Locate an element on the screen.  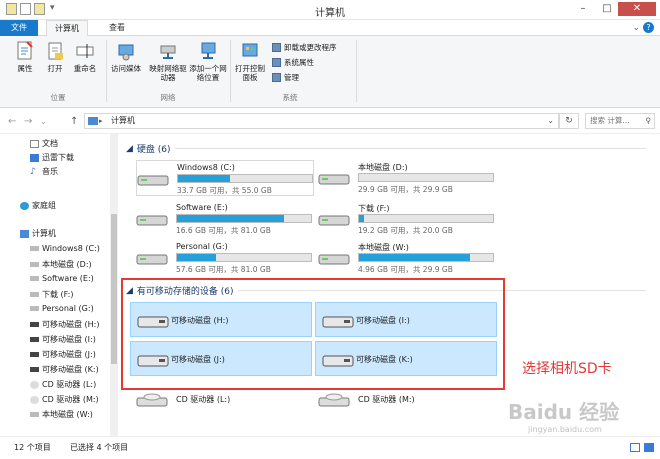
tab-computer: 计算机 is located at coordinates (67, 28).